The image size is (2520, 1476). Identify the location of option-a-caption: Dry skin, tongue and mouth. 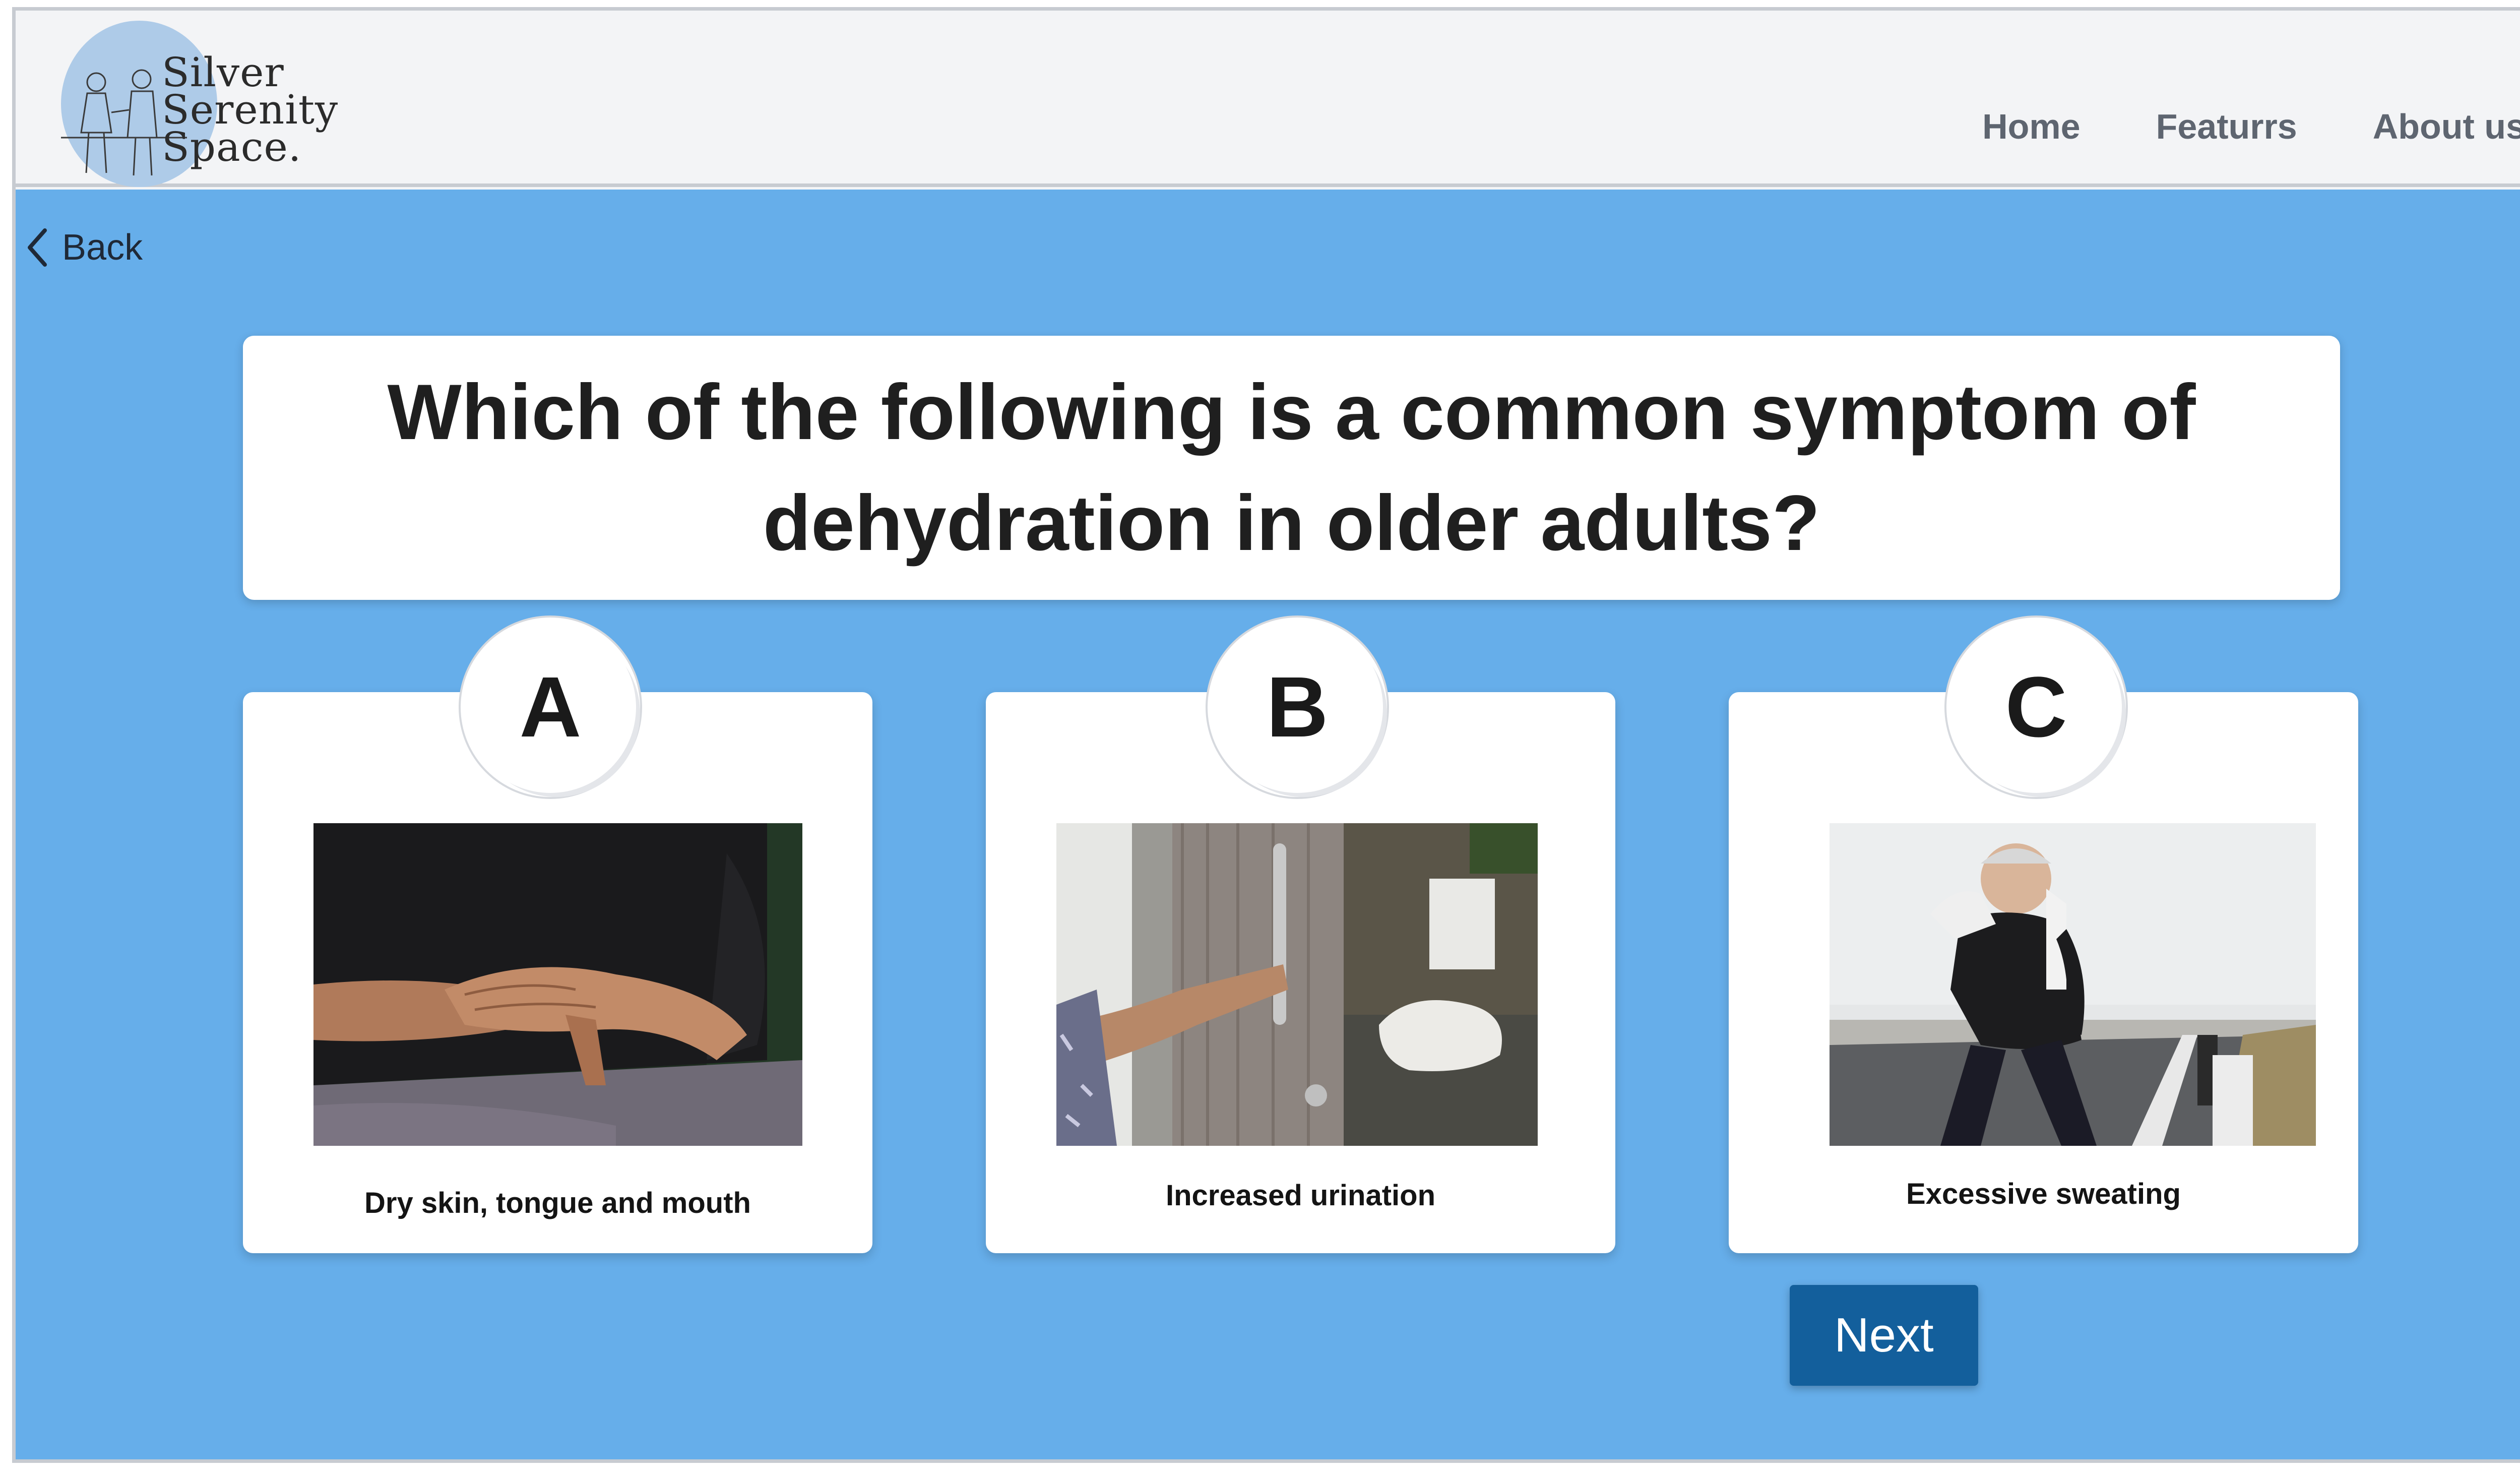
(557, 1203).